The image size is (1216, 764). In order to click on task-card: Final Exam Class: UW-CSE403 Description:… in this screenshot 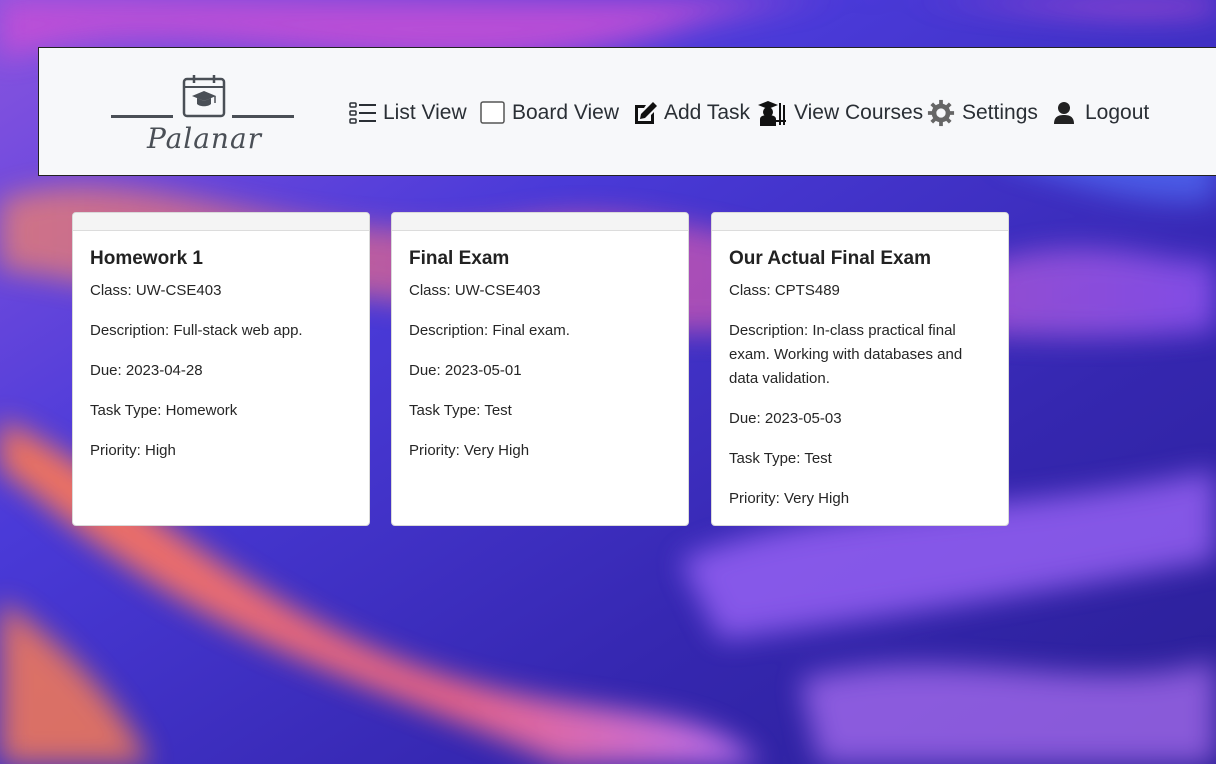, I will do `click(540, 369)`.